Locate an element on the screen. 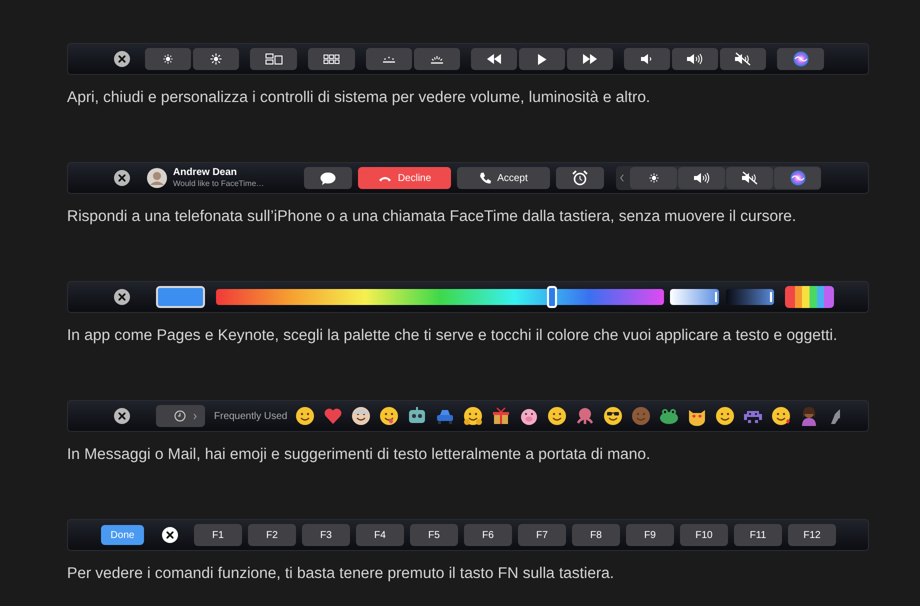  function-key: F5 is located at coordinates (434, 535).